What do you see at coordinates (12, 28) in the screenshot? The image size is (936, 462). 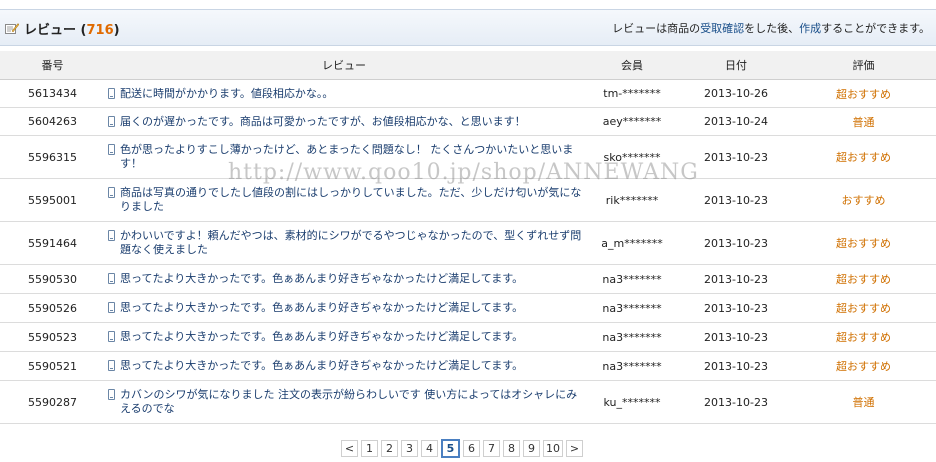 I see `edit-note-icon` at bounding box center [12, 28].